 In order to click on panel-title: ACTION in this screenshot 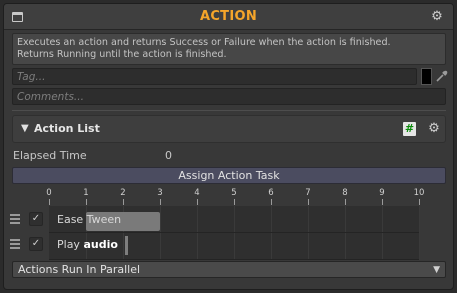, I will do `click(228, 16)`.